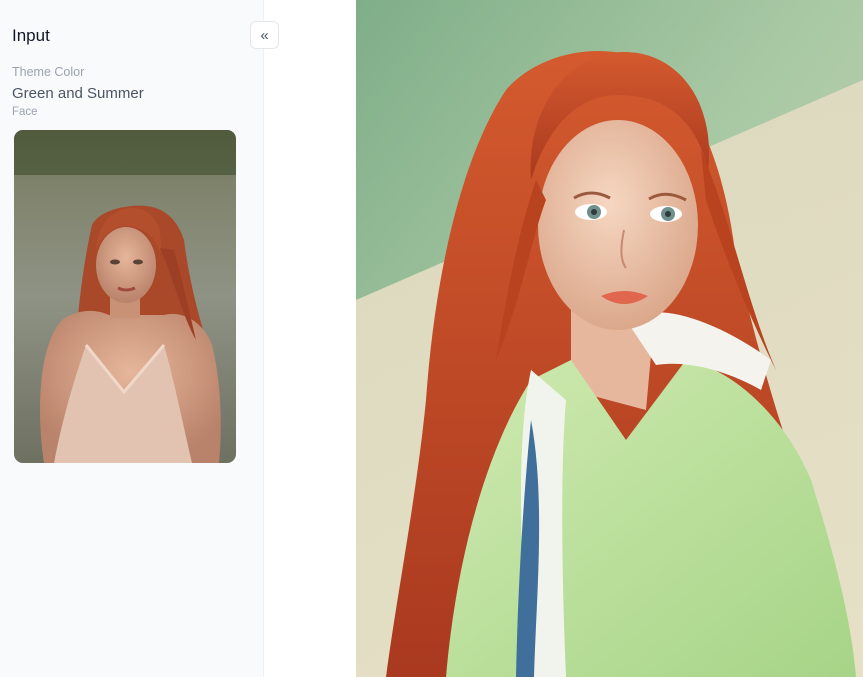 This screenshot has width=863, height=677. What do you see at coordinates (310, 338) in the screenshot?
I see `divider-gap` at bounding box center [310, 338].